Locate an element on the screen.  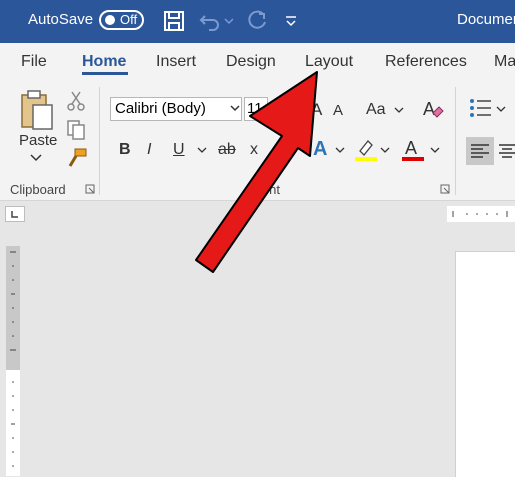
align-left-icon is located at coordinates (480, 151).